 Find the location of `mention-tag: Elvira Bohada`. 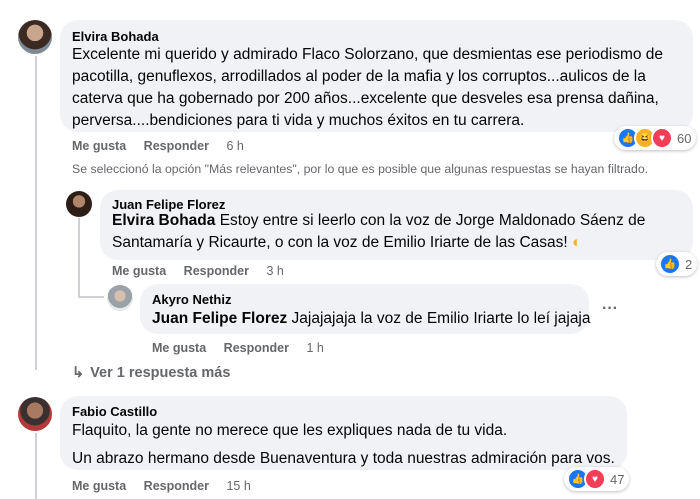

mention-tag: Elvira Bohada is located at coordinates (163, 220).